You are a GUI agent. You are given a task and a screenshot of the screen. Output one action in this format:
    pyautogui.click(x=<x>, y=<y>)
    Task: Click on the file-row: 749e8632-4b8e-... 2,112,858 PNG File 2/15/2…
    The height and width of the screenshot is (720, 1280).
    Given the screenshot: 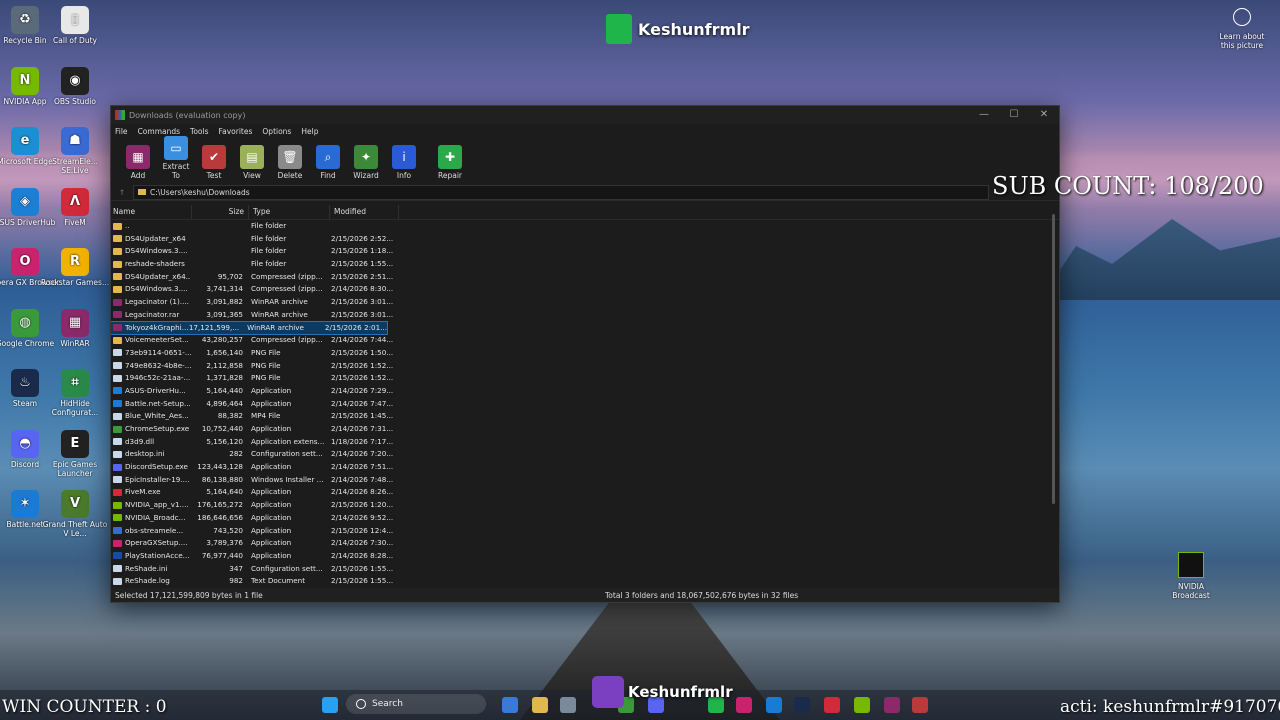 What is the action you would take?
    pyautogui.click(x=585, y=366)
    